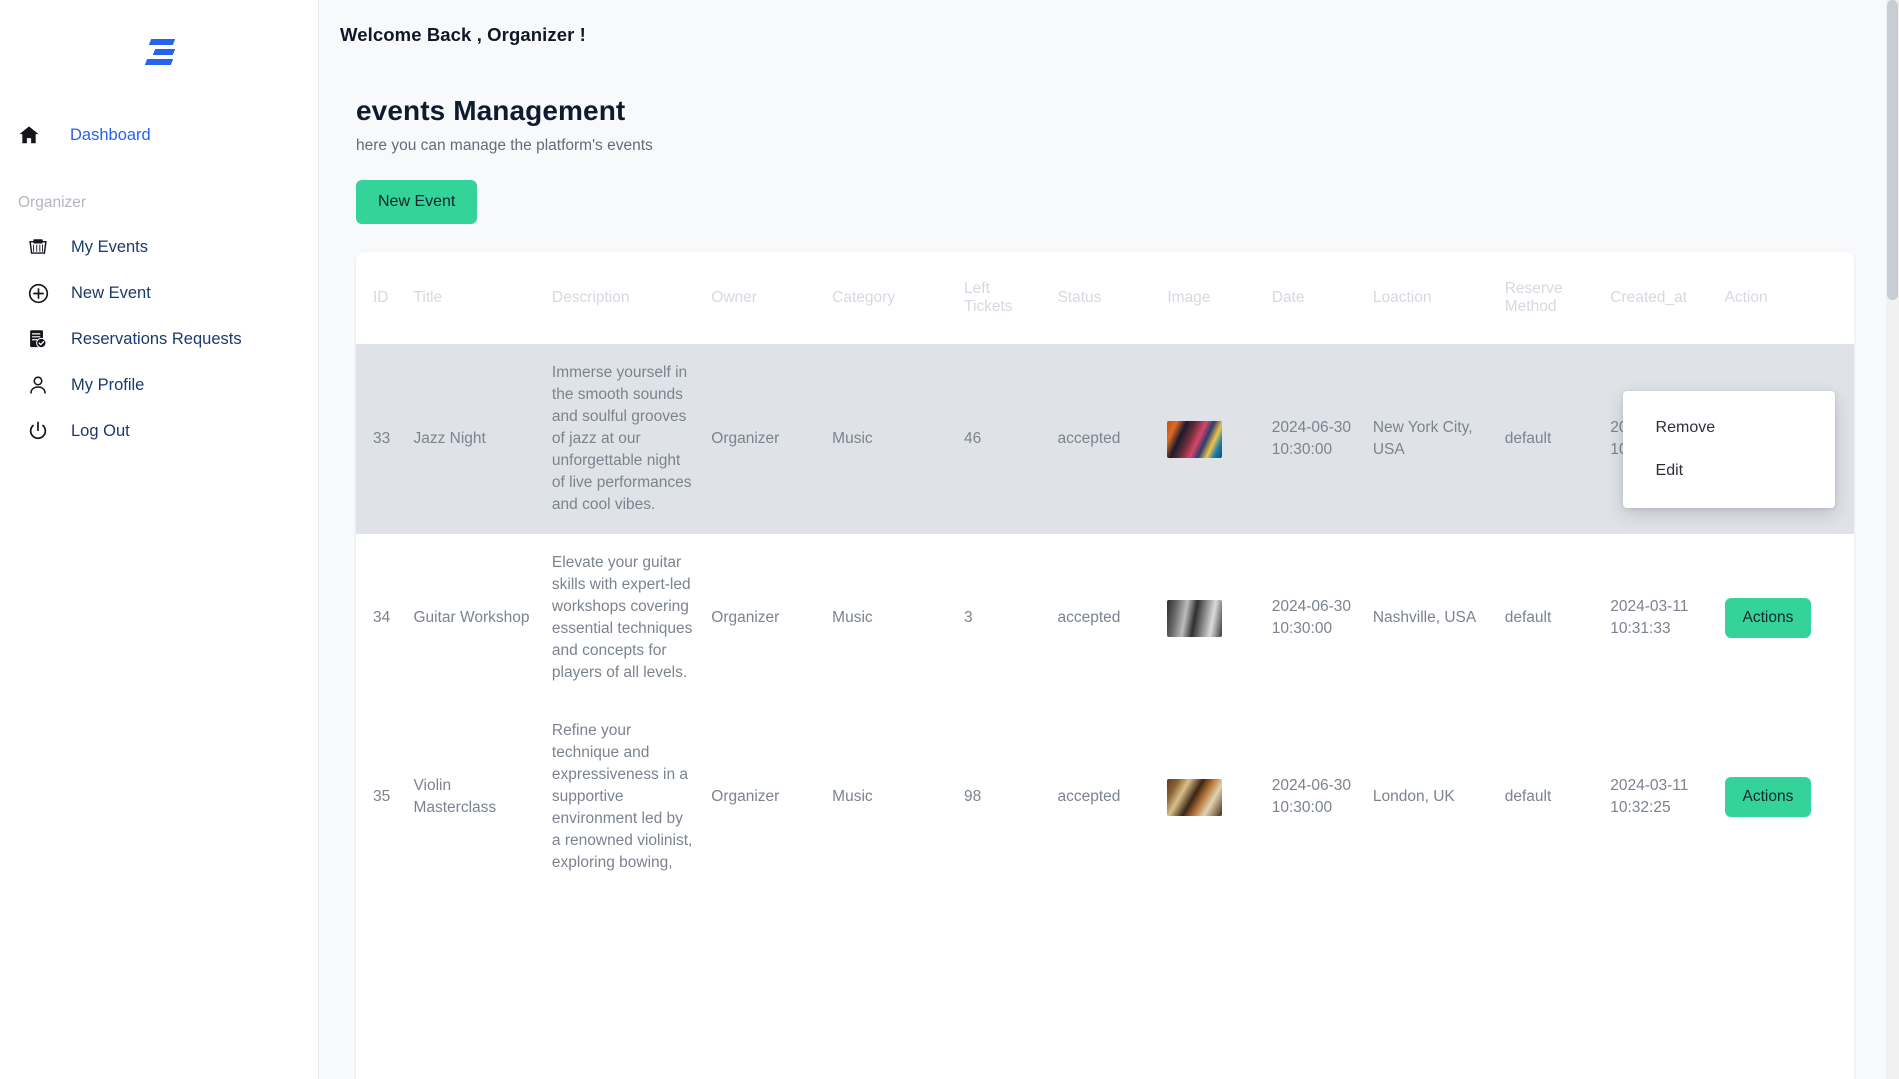 Image resolution: width=1899 pixels, height=1079 pixels. I want to click on sidebar-item-label: Dashboard, so click(110, 134).